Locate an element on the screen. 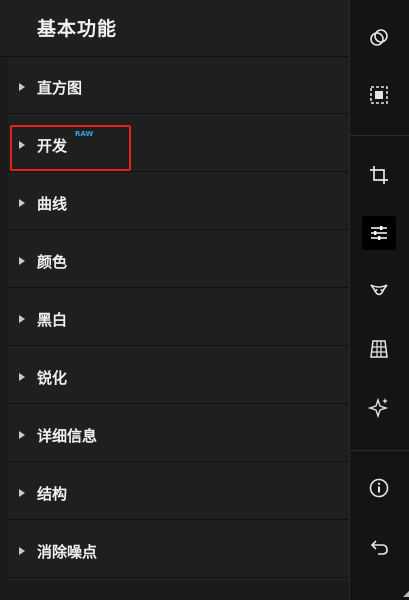 This screenshot has height=600, width=409. section-color: 颜色 is located at coordinates (178, 260).